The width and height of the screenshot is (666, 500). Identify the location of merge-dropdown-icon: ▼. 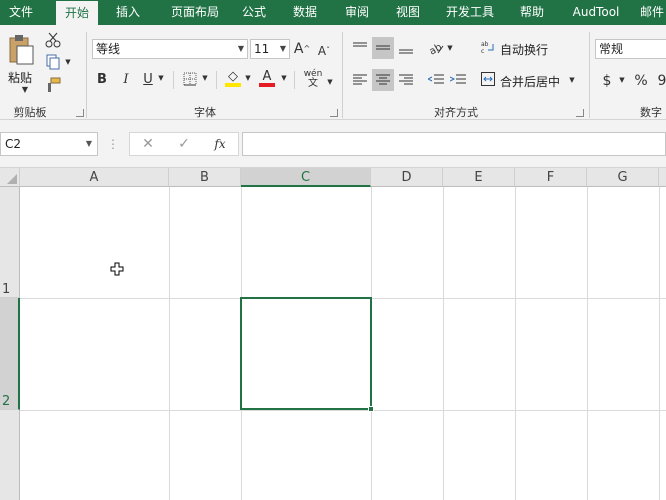
(572, 80).